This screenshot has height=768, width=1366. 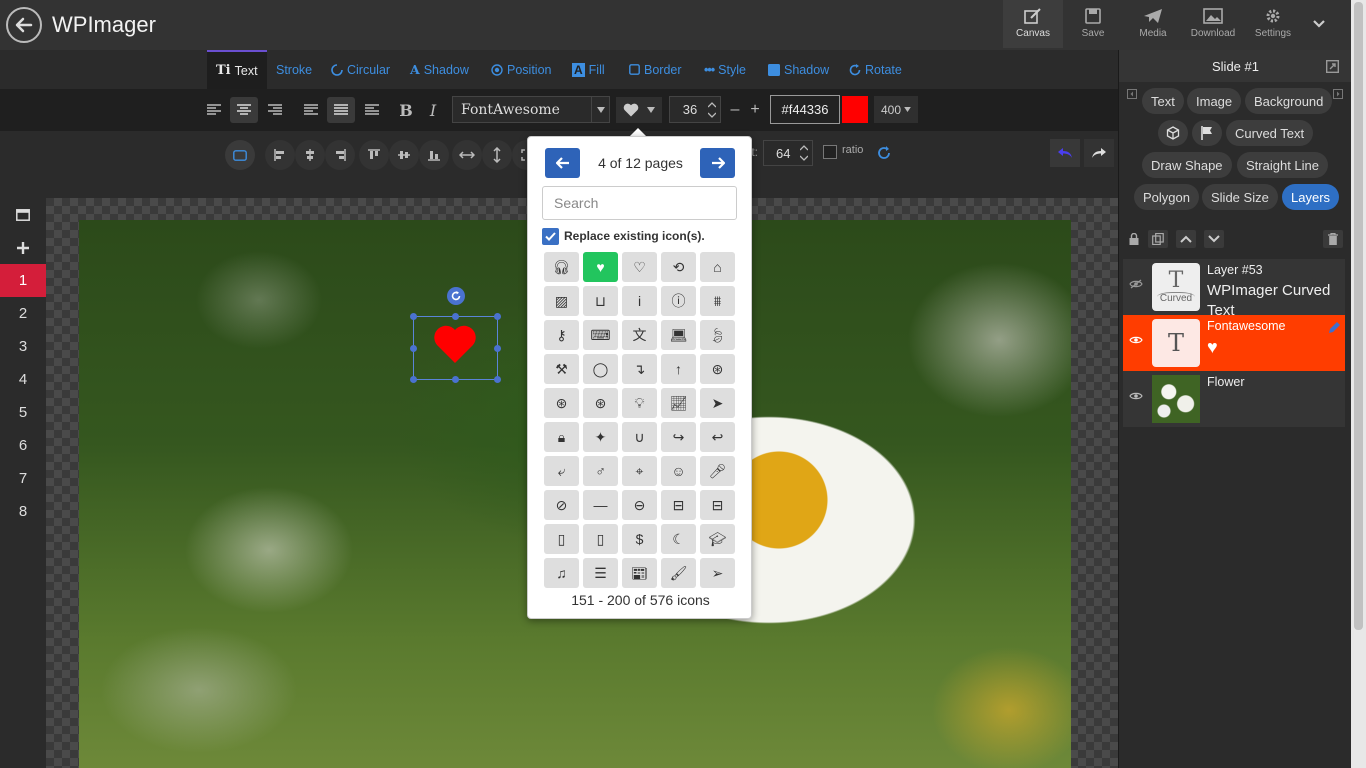 I want to click on mobile-icon: ▯, so click(x=561, y=539).